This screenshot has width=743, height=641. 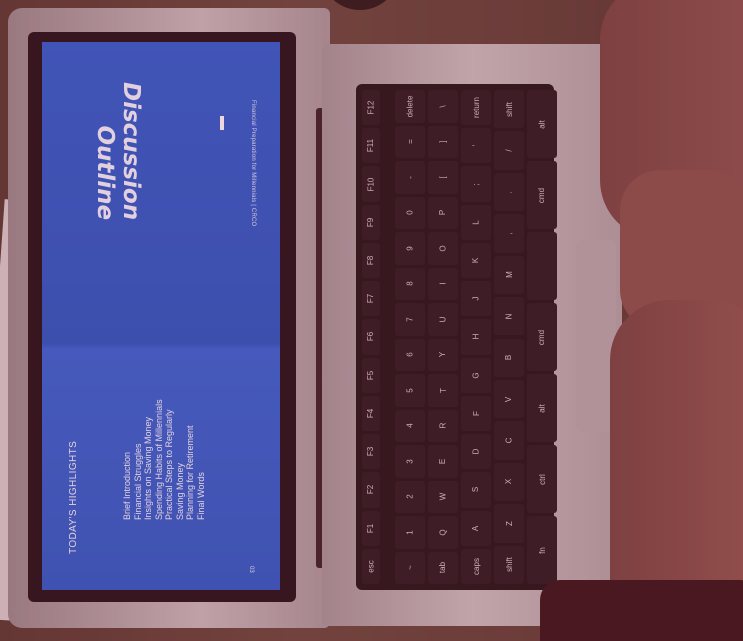 I want to click on key-label: /, so click(x=509, y=150).